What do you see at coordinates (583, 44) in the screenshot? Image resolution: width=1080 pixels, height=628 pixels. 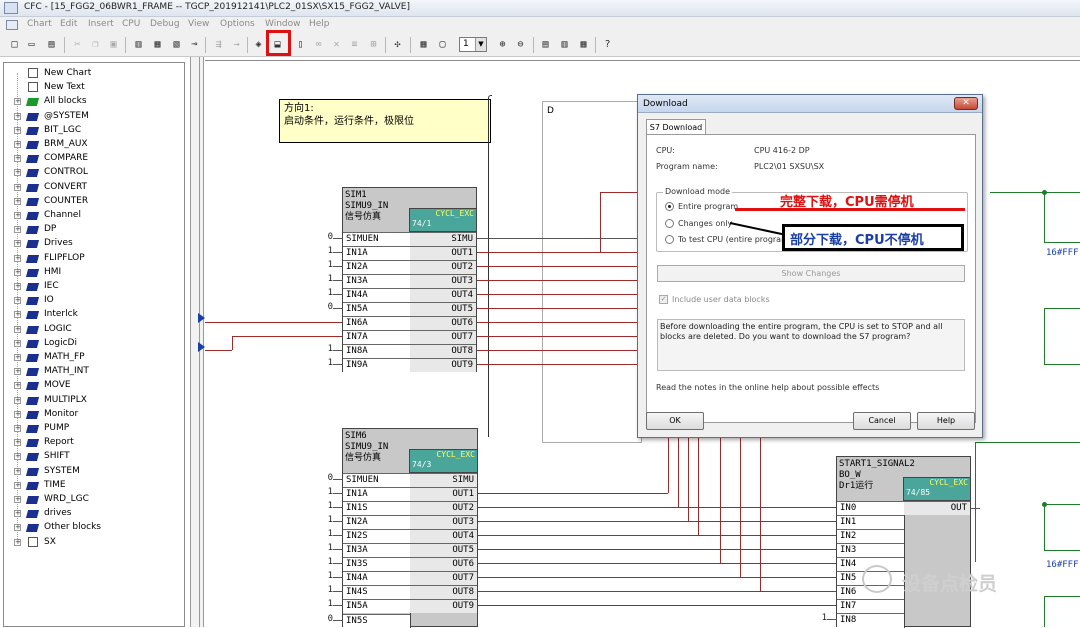 I see `window-icon: ▦` at bounding box center [583, 44].